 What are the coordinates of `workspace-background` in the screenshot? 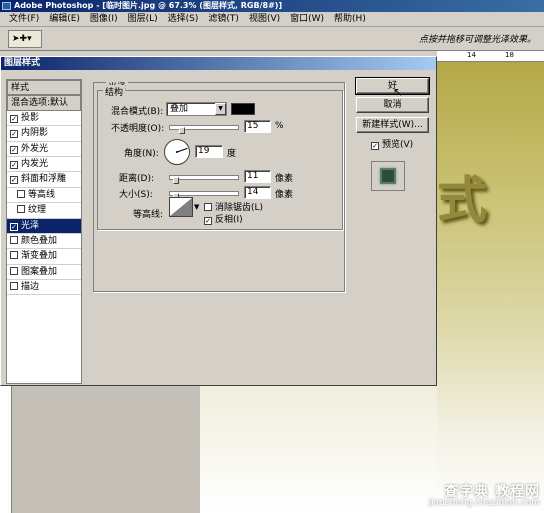 It's located at (100, 449).